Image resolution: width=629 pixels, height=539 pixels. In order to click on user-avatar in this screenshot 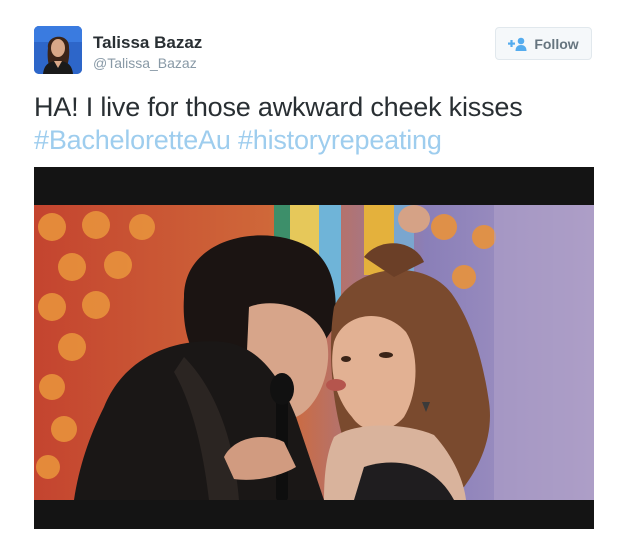, I will do `click(58, 50)`.